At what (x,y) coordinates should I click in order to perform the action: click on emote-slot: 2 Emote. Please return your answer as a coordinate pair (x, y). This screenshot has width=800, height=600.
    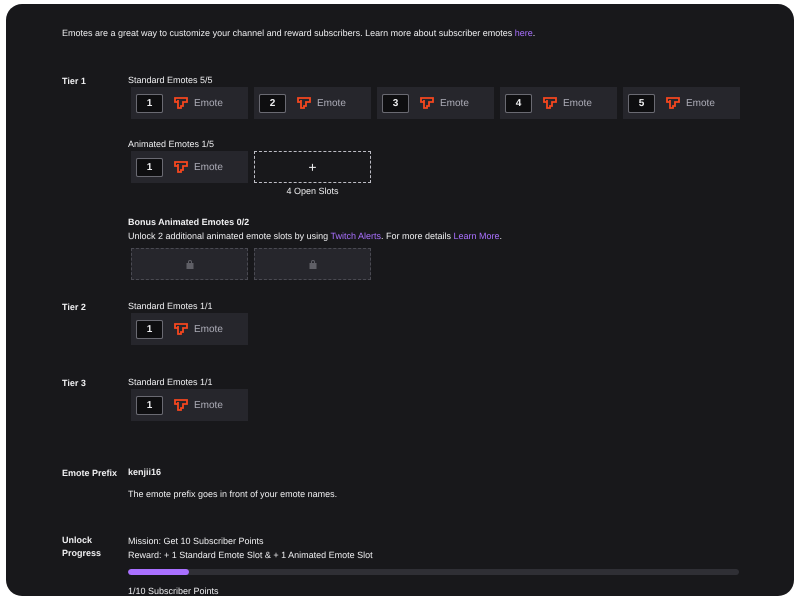
    Looking at the image, I should click on (312, 103).